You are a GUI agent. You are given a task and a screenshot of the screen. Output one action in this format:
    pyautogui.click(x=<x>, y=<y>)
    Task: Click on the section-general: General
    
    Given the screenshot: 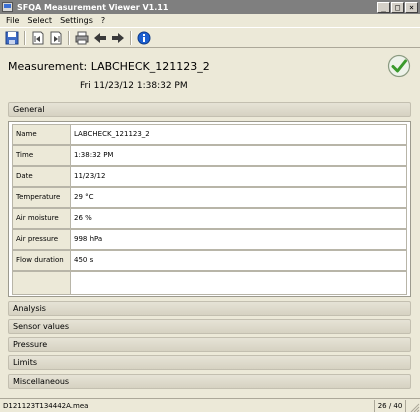 What is the action you would take?
    pyautogui.click(x=209, y=109)
    